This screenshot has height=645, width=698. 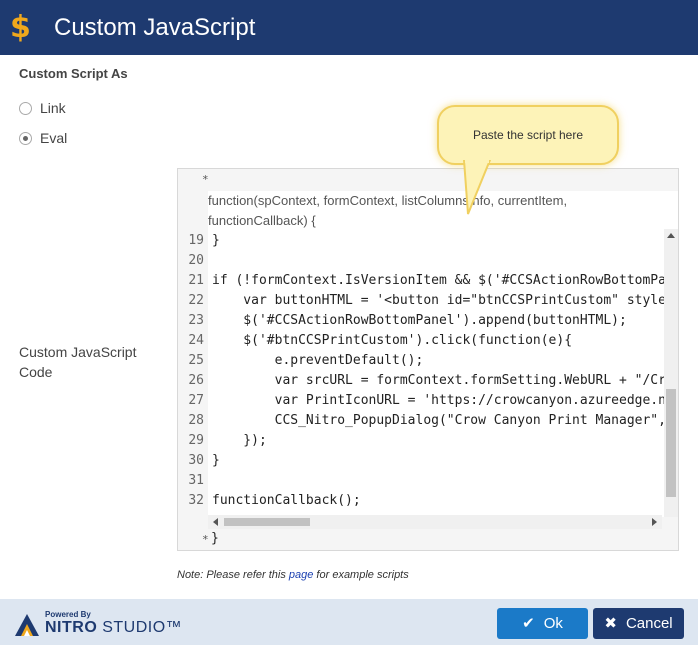 I want to click on example-page-link: page, so click(x=301, y=575).